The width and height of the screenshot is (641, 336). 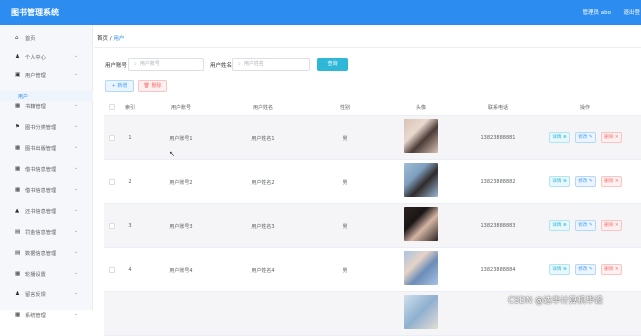 I want to click on sidebar-subitem-label: 用户, so click(x=23, y=97).